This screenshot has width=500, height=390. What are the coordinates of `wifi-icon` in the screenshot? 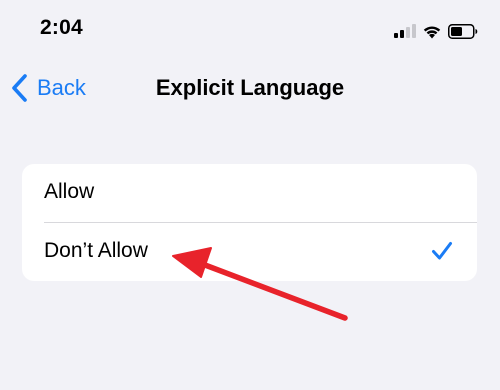 It's located at (432, 31).